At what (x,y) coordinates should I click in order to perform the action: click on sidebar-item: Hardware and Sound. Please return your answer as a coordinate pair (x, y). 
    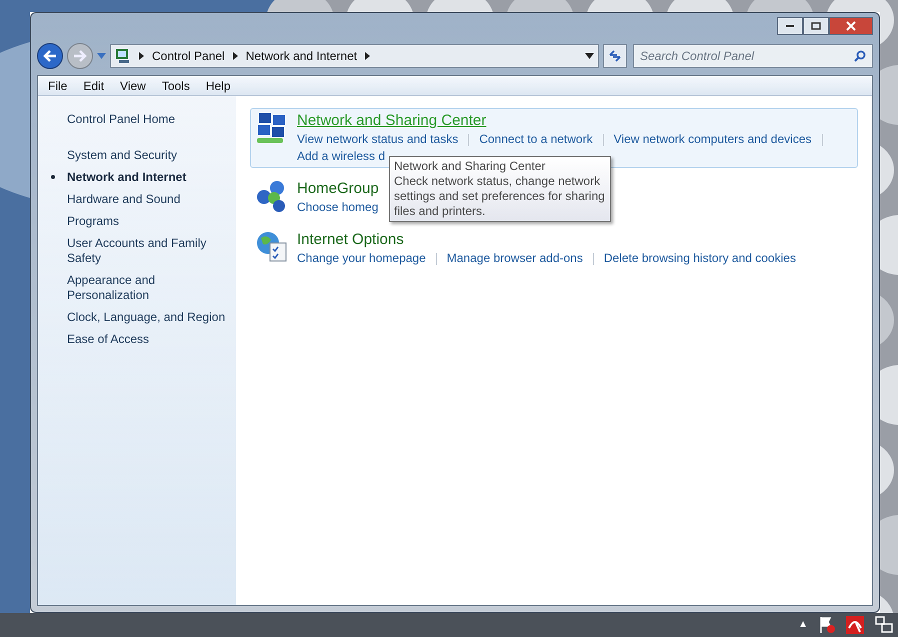
    Looking at the image, I should click on (147, 199).